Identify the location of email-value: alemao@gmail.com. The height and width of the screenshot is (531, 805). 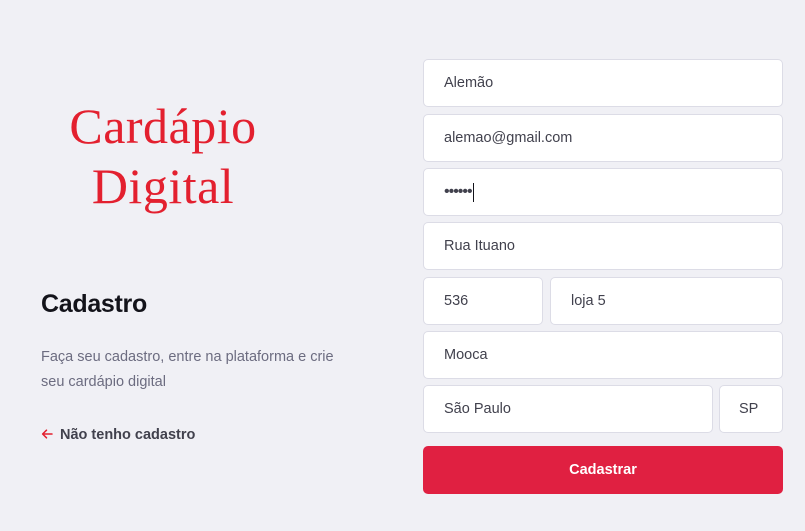
(508, 138).